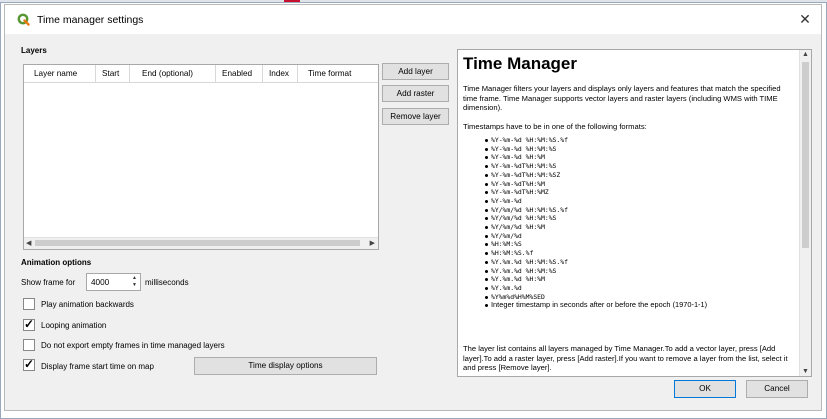 Image resolution: width=827 pixels, height=419 pixels. I want to click on help-vertical-scrollbar: ▲ ▼, so click(805, 213).